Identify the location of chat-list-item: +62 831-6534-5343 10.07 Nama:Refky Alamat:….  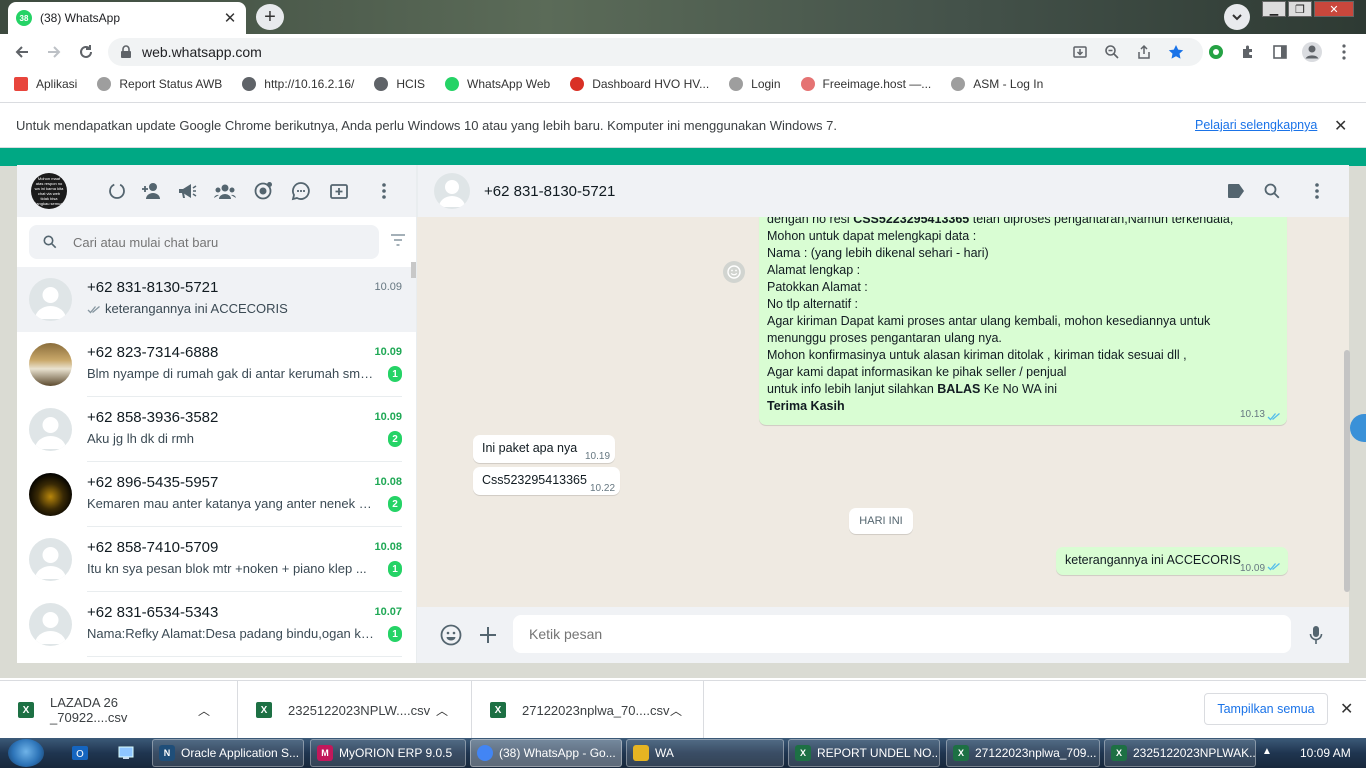
(216, 624).